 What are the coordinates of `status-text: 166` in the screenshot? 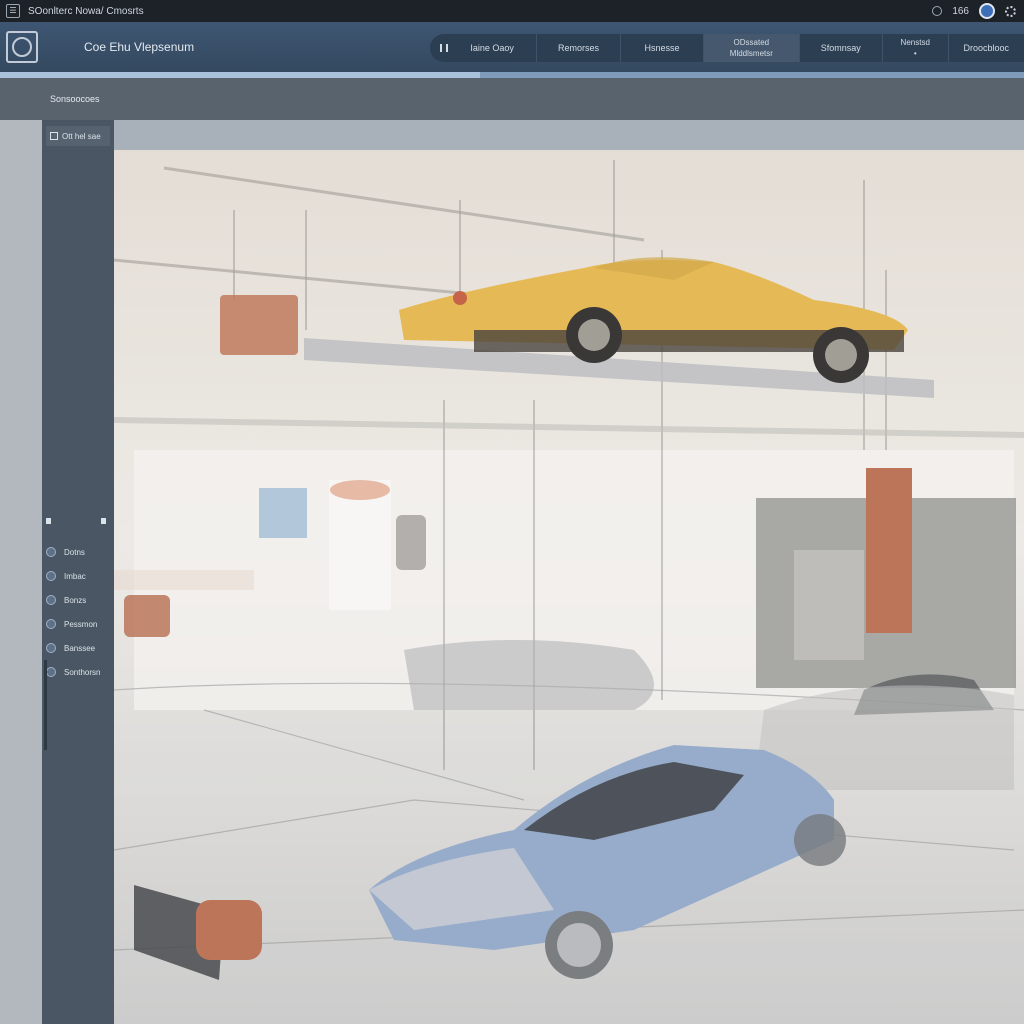 It's located at (960, 11).